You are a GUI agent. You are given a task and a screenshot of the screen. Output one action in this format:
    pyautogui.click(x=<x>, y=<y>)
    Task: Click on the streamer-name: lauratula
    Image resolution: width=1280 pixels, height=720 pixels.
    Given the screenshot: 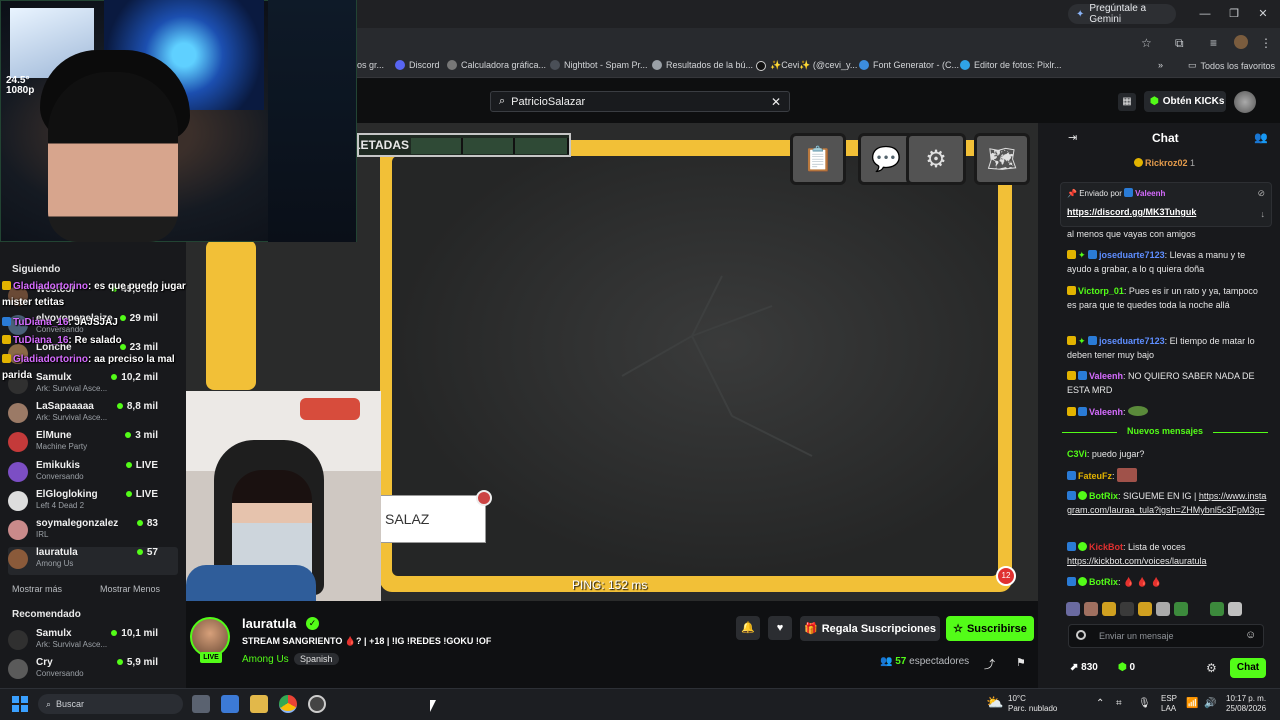 What is the action you would take?
    pyautogui.click(x=269, y=623)
    